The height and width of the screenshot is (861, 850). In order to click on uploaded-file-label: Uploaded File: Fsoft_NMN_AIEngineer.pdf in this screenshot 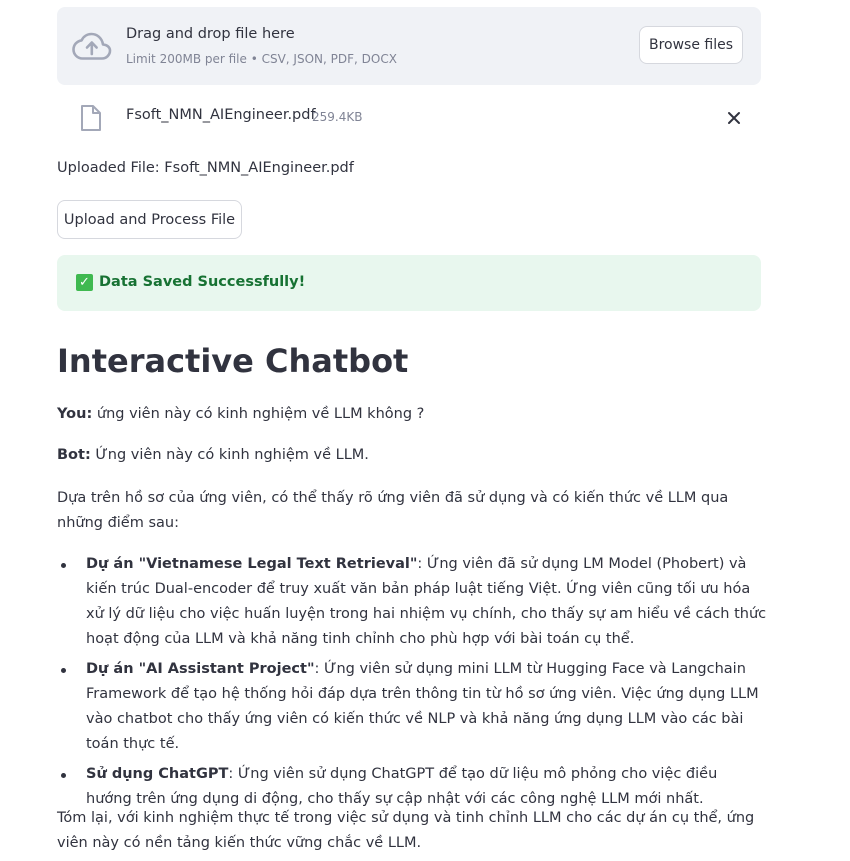, I will do `click(205, 168)`.